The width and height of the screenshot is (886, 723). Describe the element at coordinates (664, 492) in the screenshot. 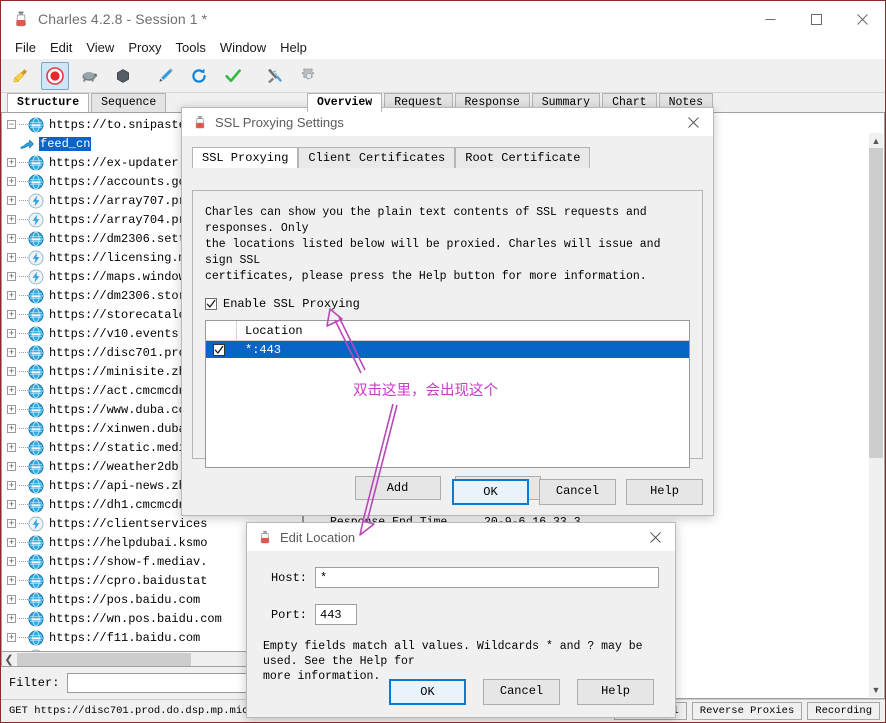

I see `ssl-help-button: Help` at that location.